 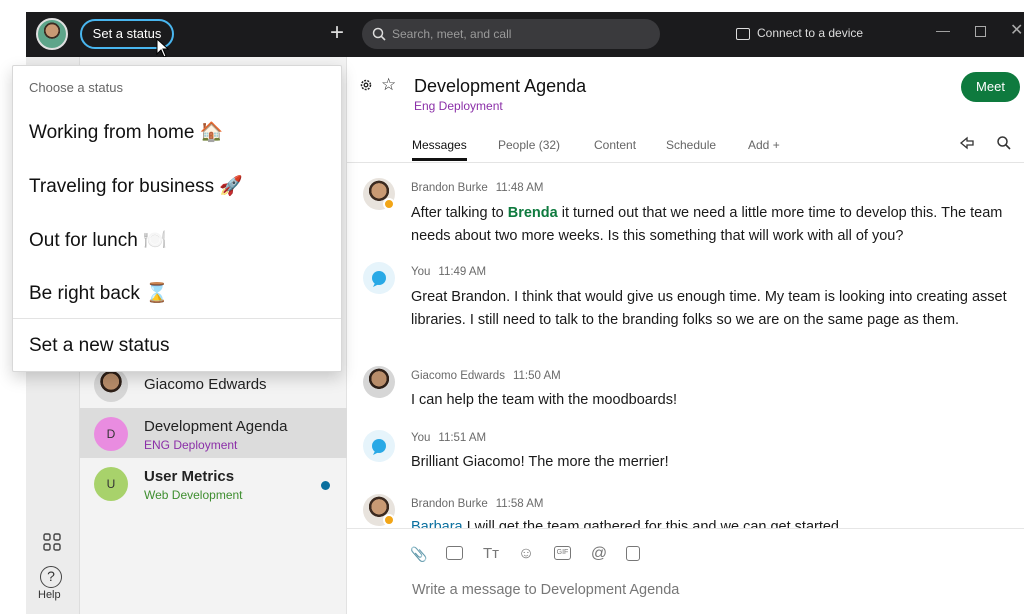 I want to click on message-meta: You 11:51 AM, so click(x=448, y=438).